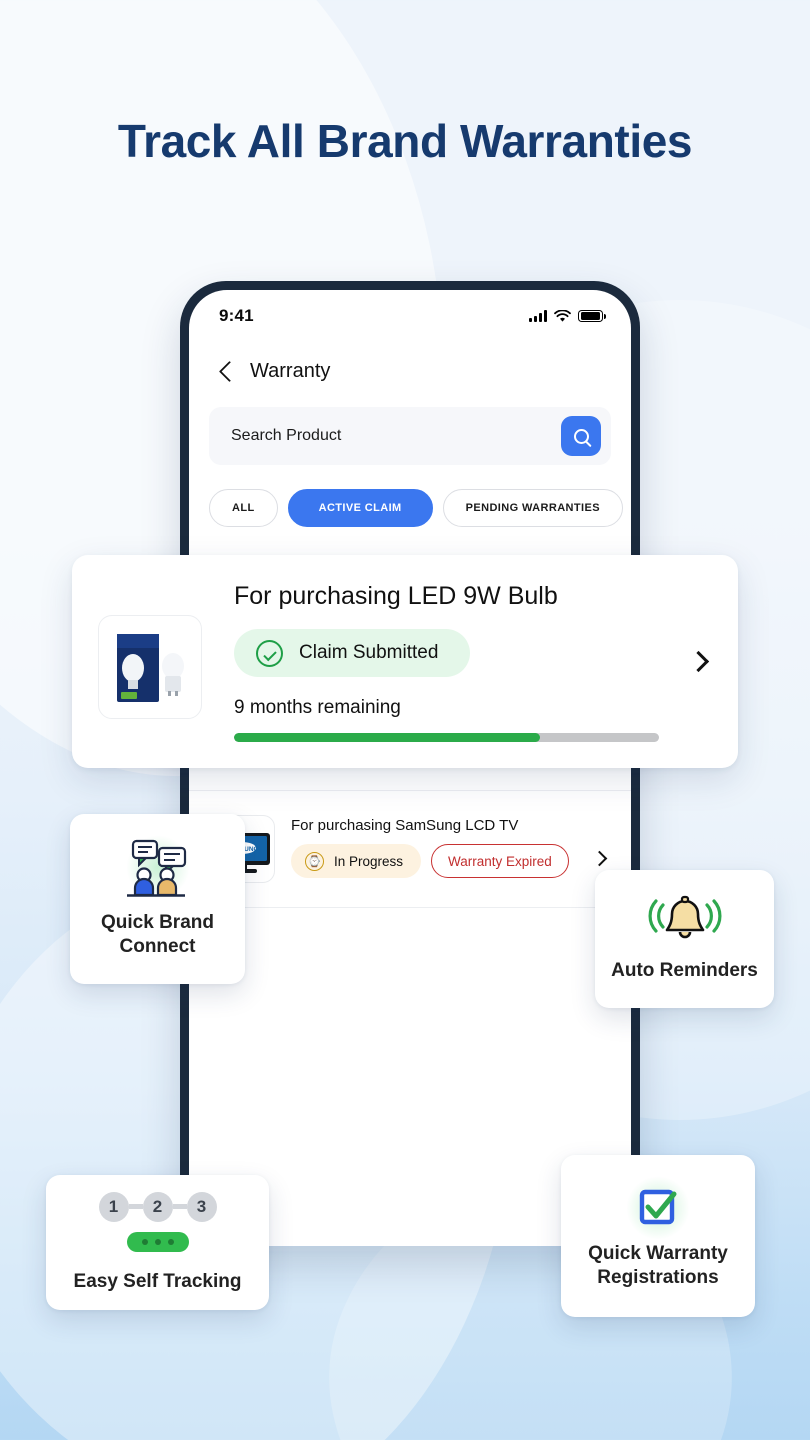  I want to click on filter-chip-pending-warranties: PENDING WARRANTIES, so click(532, 508).